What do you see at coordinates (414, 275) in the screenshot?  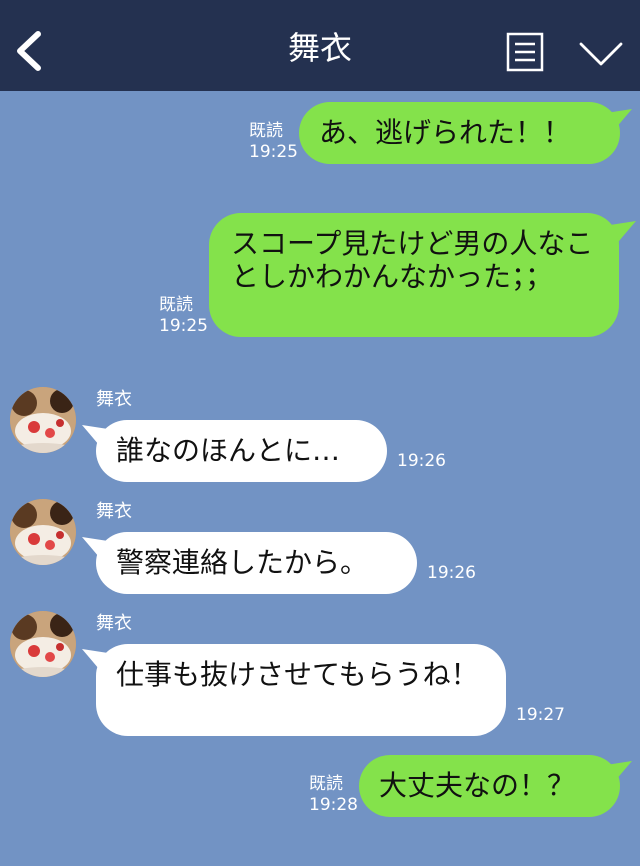 I see `message-bubble-sent: スコープ見たけど男の人なことしかわかんなかった；；` at bounding box center [414, 275].